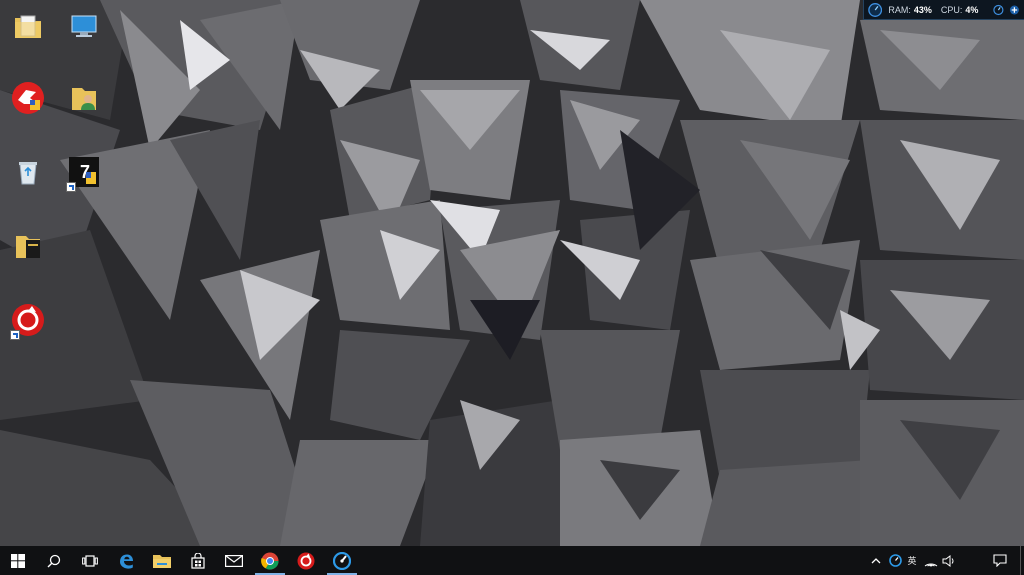 This screenshot has width=1024, height=575. What do you see at coordinates (28, 172) in the screenshot?
I see `recycle-bin-icon` at bounding box center [28, 172].